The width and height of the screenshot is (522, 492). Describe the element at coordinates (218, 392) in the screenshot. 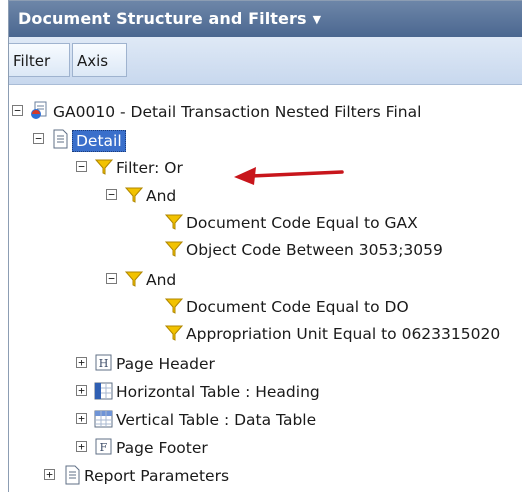

I see `tree-label-horizontal-table: Horizontal Table : Heading` at that location.